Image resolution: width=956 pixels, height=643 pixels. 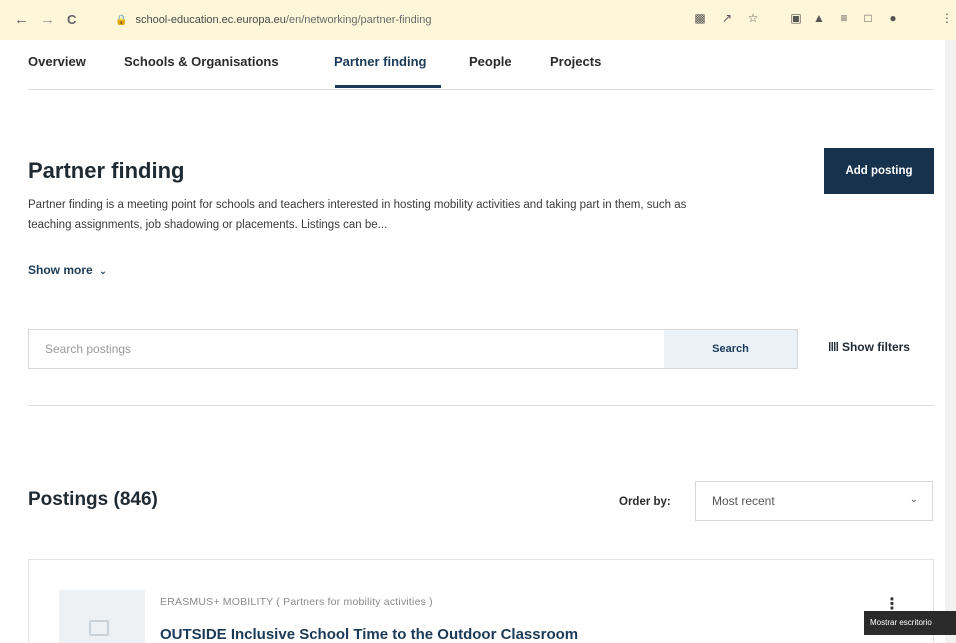 I want to click on add-posting-button: Add posting, so click(x=879, y=171).